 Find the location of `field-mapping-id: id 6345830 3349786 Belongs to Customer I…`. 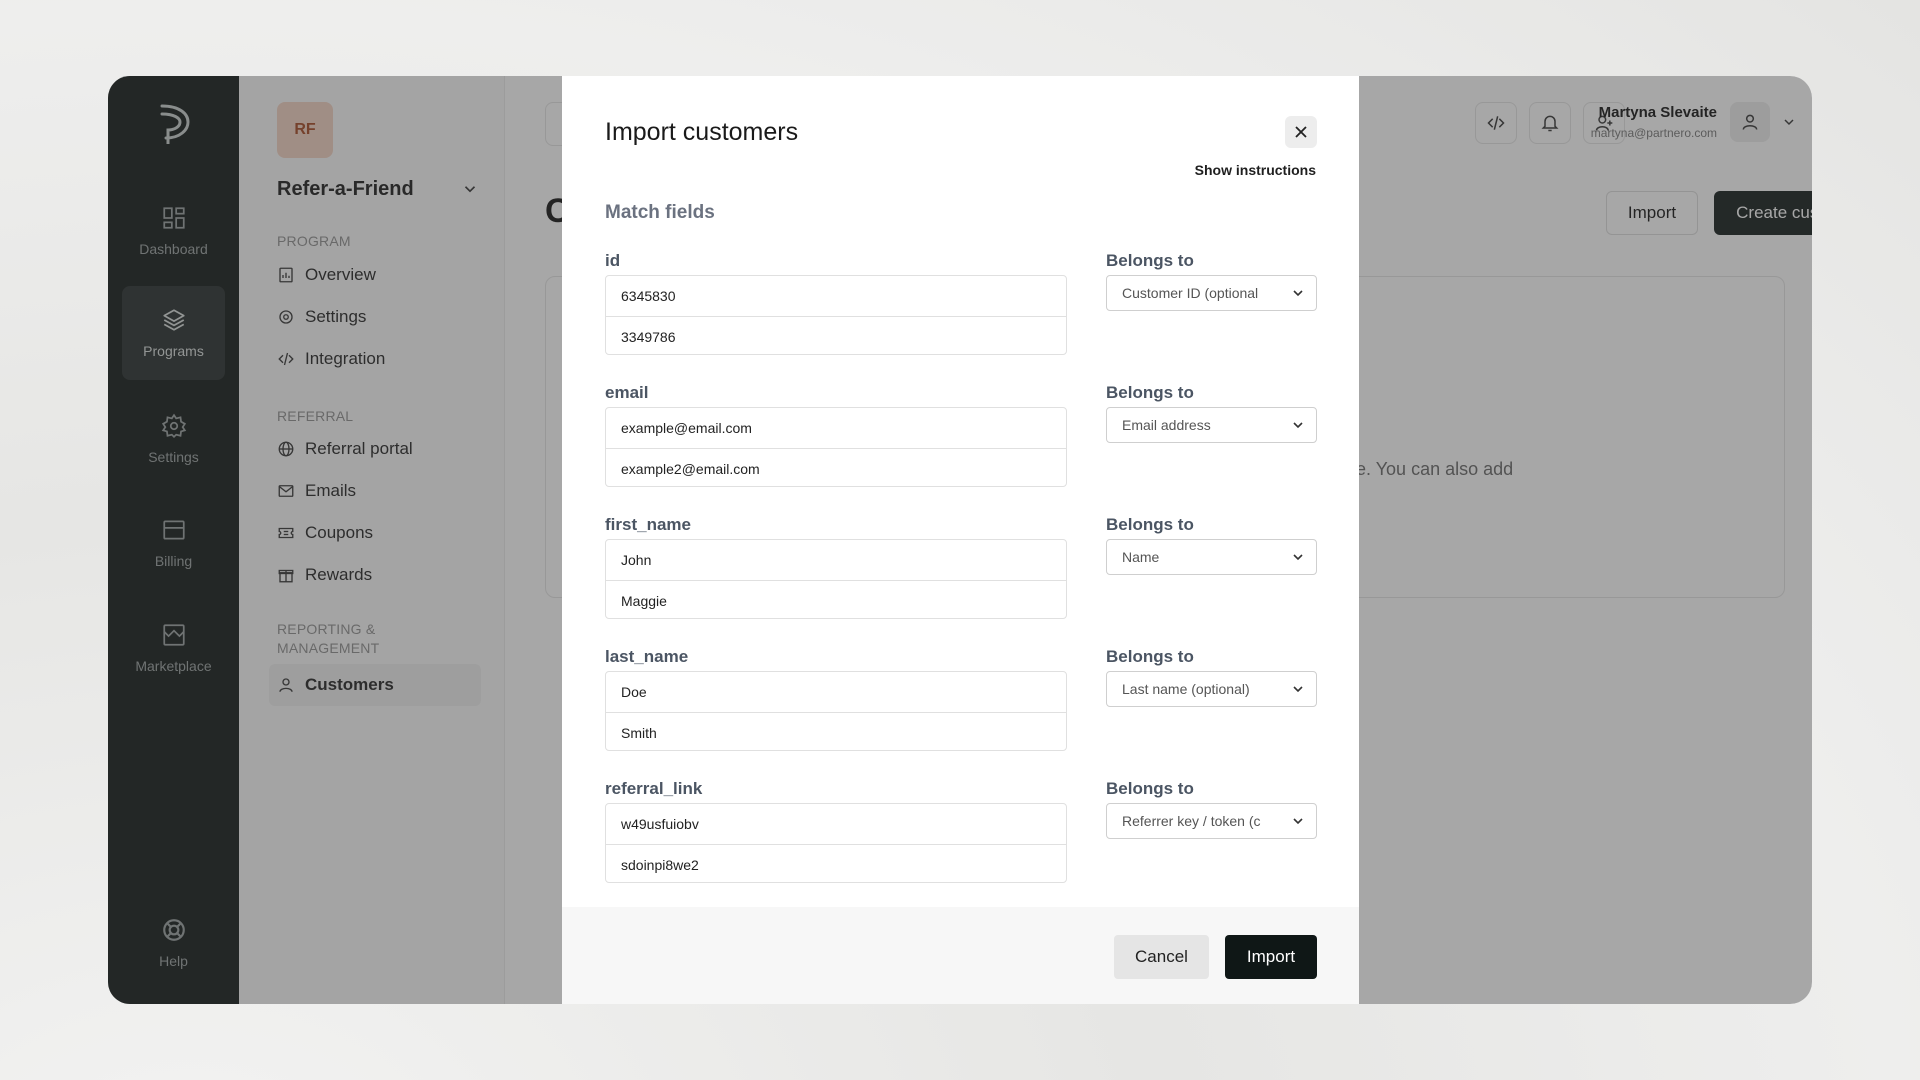

field-mapping-id: id 6345830 3349786 Belongs to Customer I… is located at coordinates (961, 311).